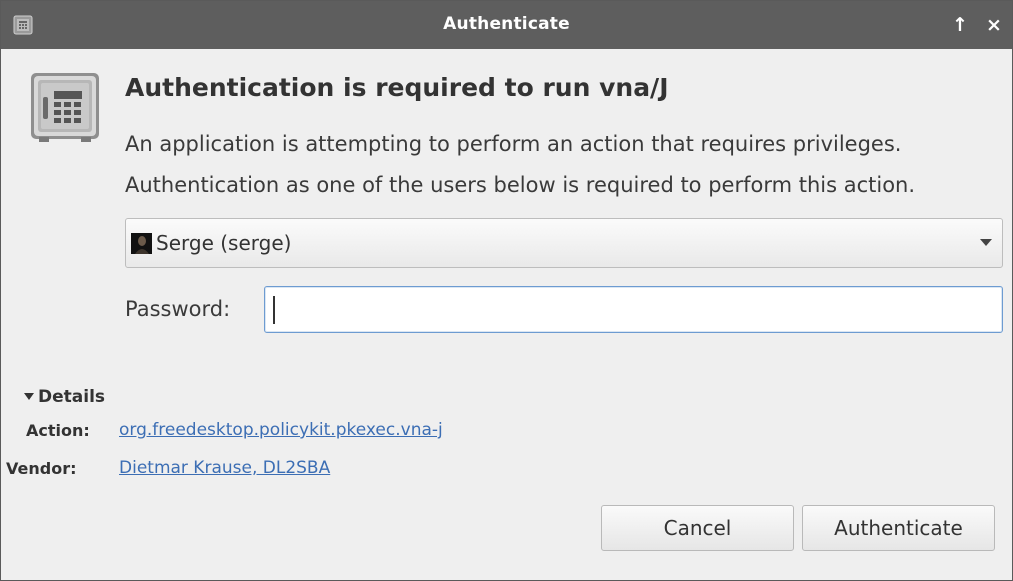  Describe the element at coordinates (994, 25) in the screenshot. I see `close-button: ×` at that location.